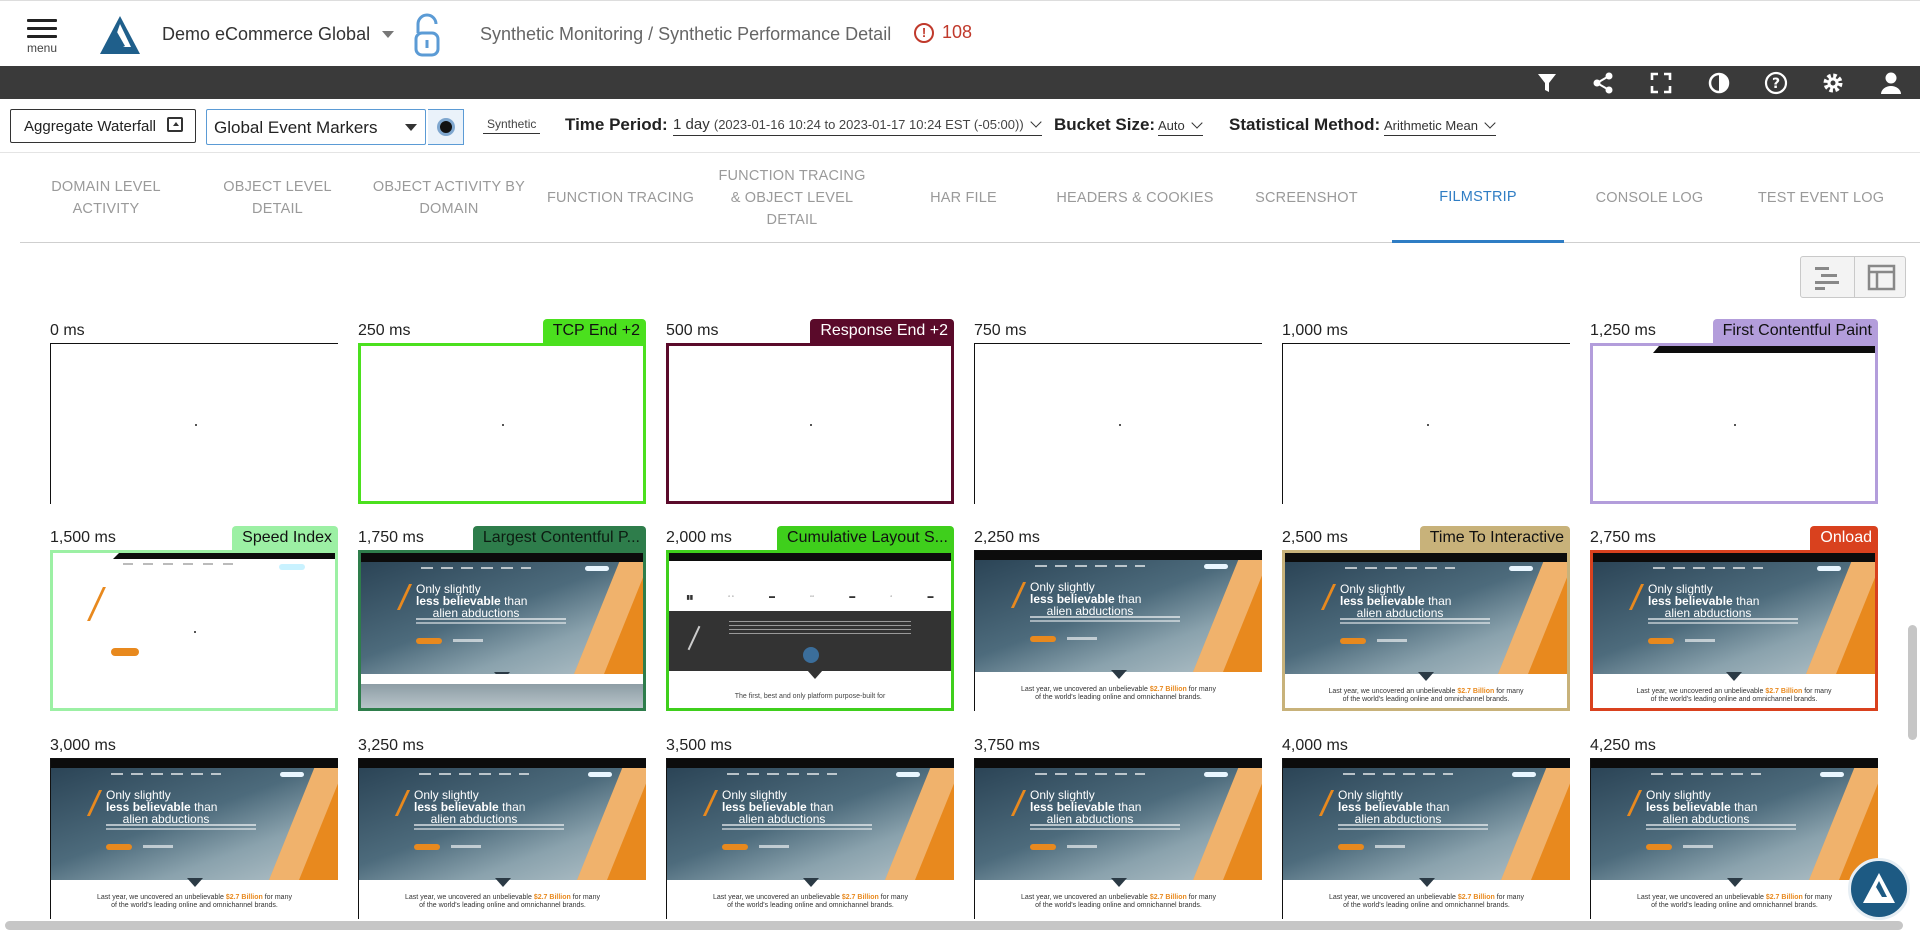 Image resolution: width=1920 pixels, height=932 pixels. What do you see at coordinates (83, 745) in the screenshot?
I see `frame-timestamp: 3,000 ms` at bounding box center [83, 745].